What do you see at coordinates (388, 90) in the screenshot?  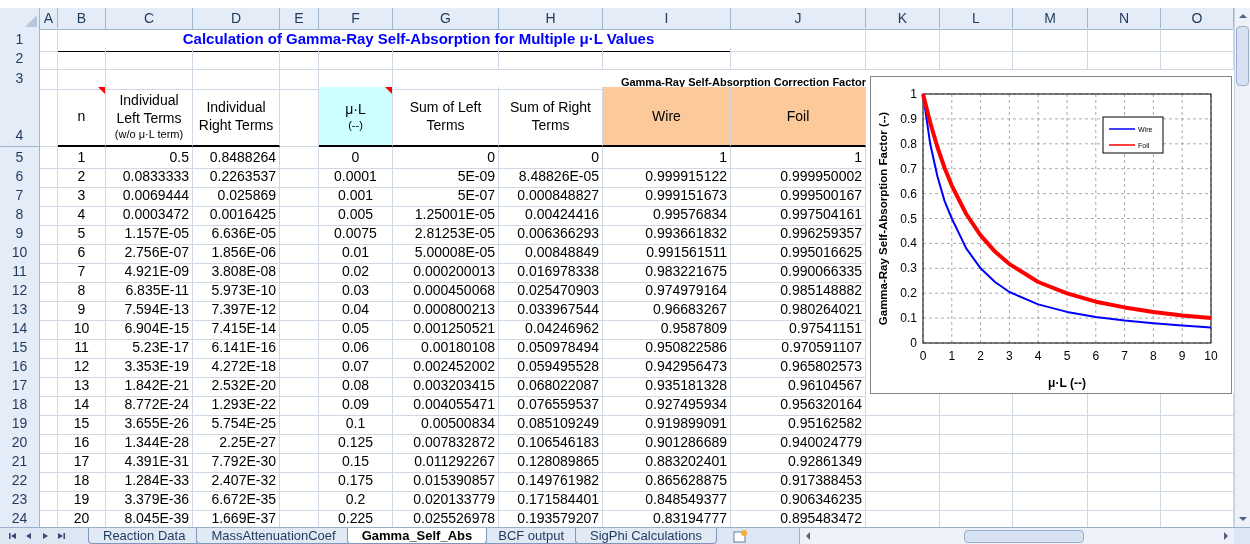 I see `comment-indicator-icon` at bounding box center [388, 90].